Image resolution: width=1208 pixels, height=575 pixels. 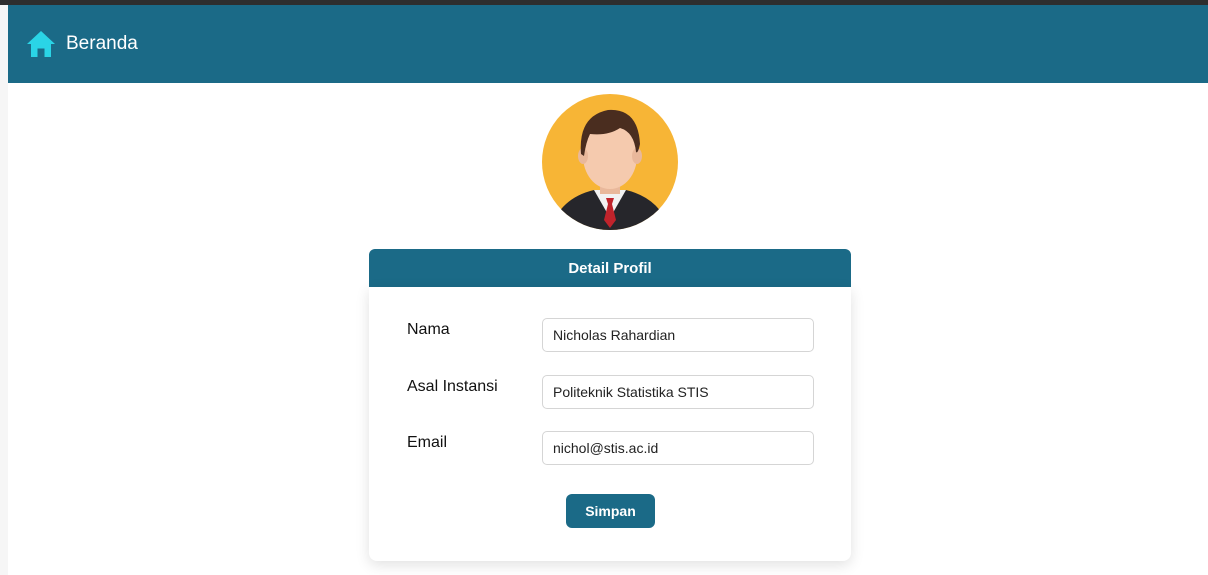 I want to click on home-icon, so click(x=41, y=44).